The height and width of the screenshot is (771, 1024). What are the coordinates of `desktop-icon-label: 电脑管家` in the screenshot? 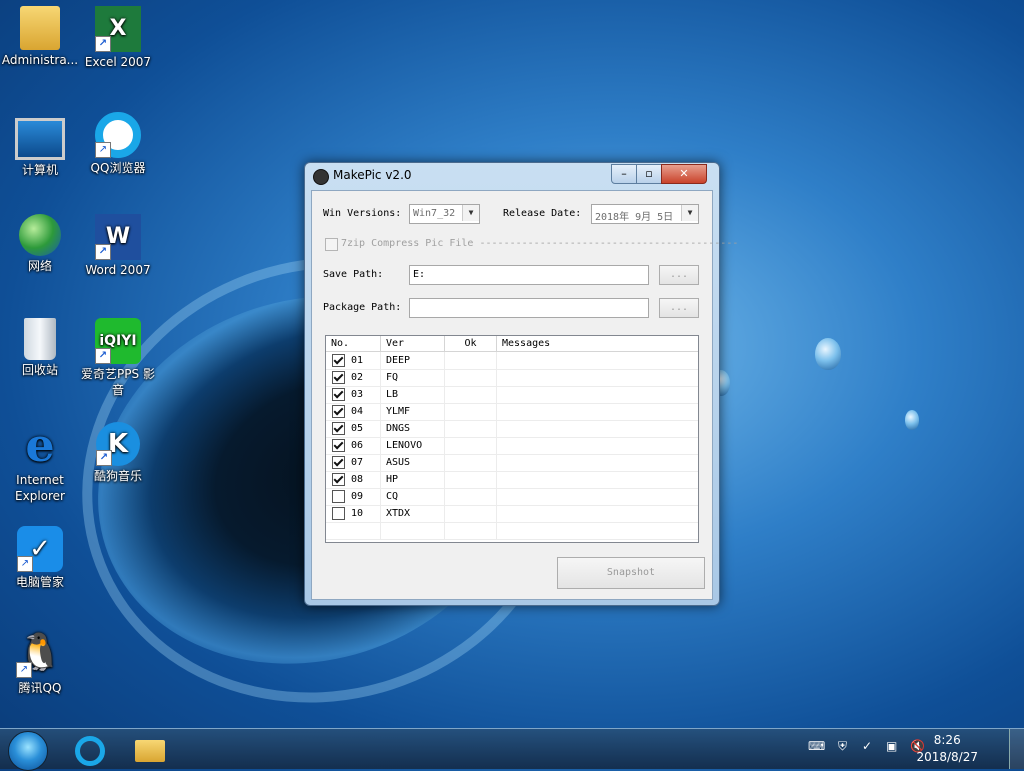 It's located at (39, 582).